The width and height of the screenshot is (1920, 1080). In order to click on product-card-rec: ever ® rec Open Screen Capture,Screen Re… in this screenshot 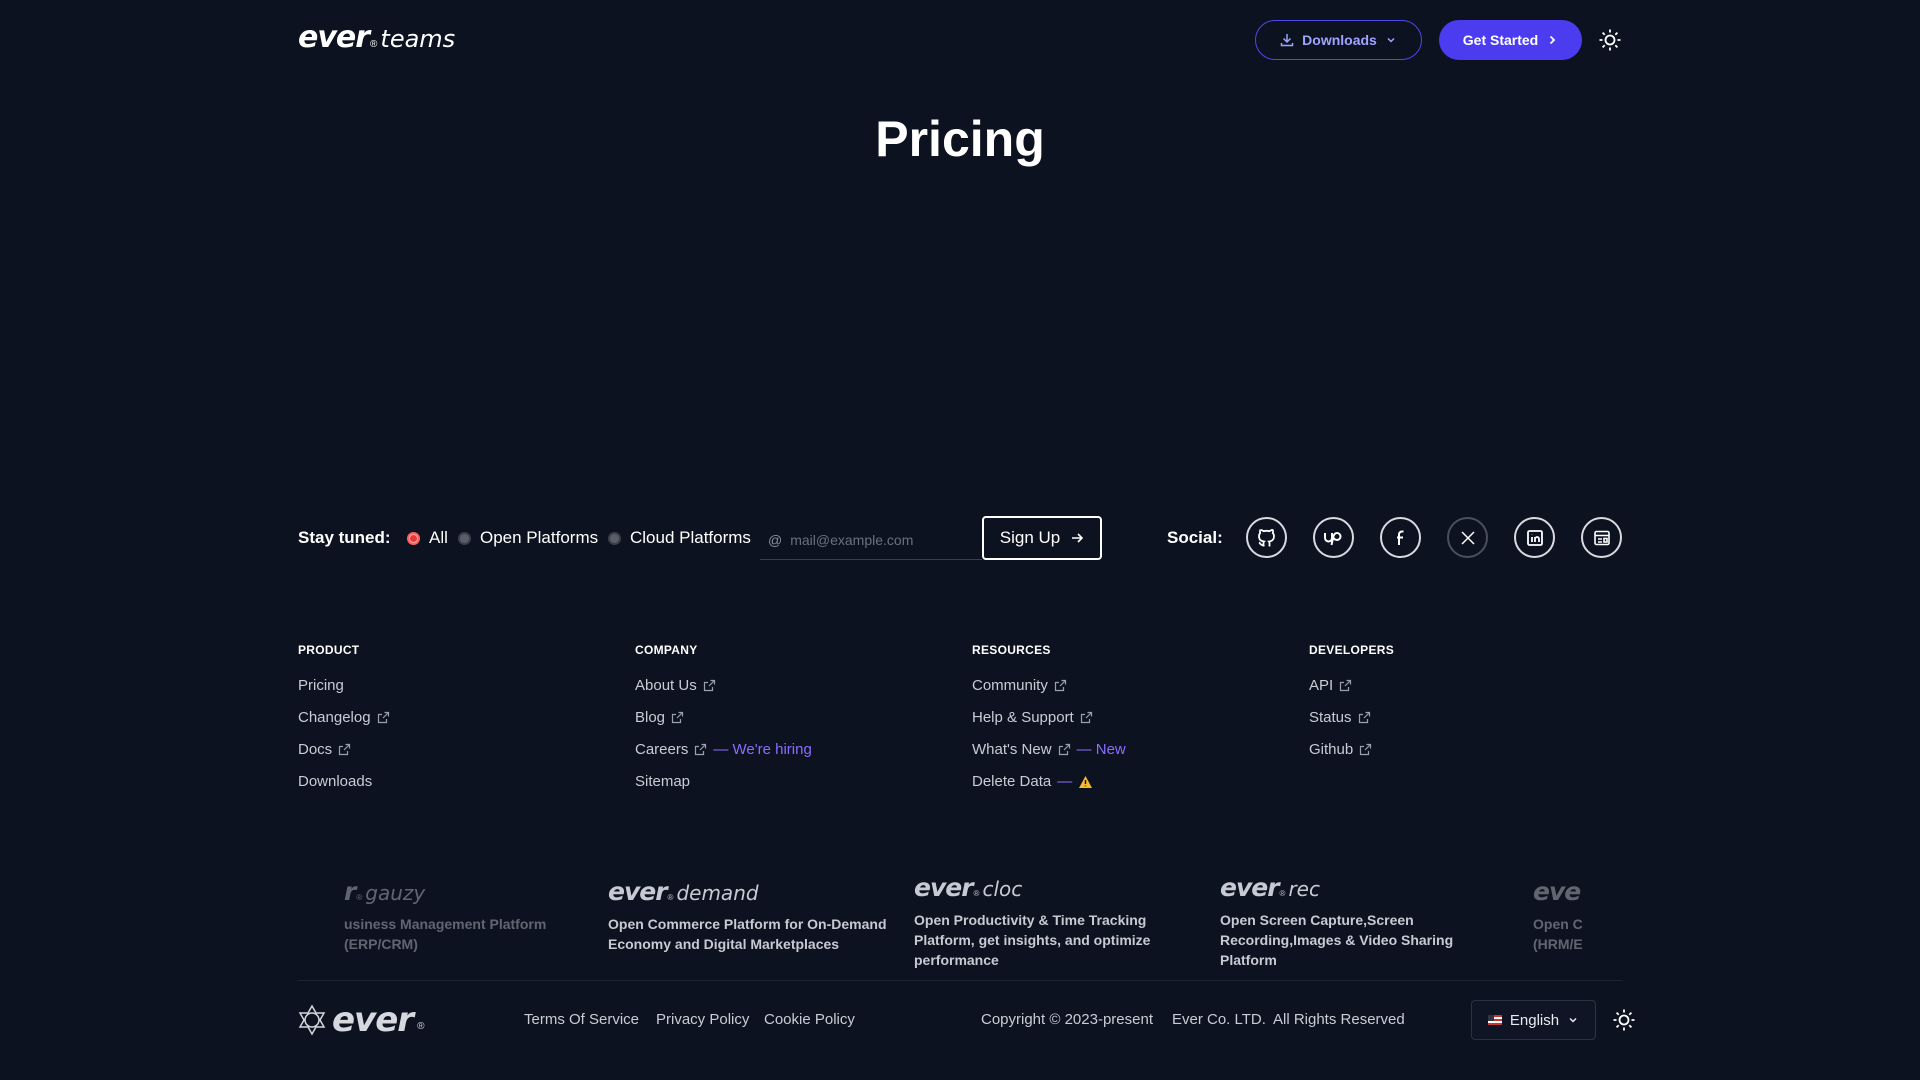, I will do `click(1345, 921)`.